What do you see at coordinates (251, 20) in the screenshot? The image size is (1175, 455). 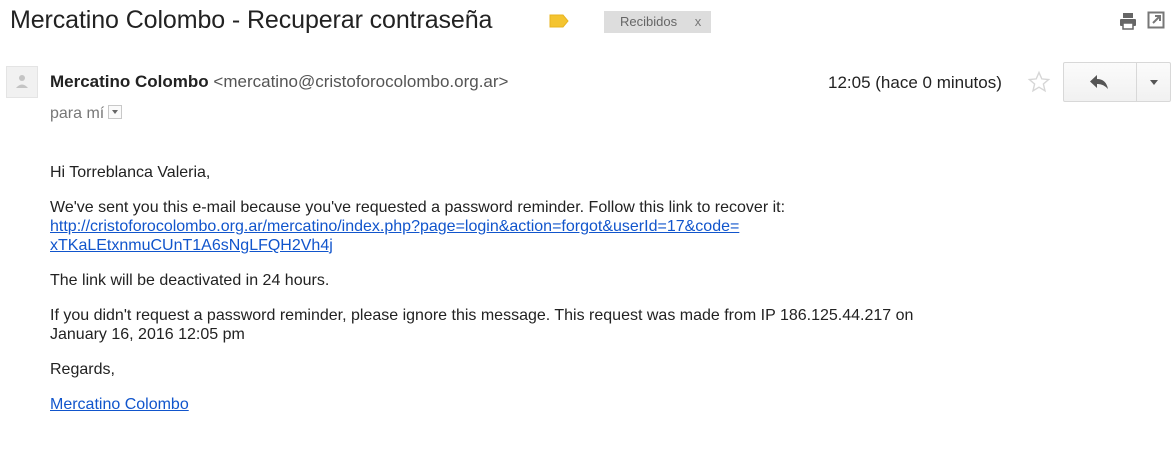 I see `email-subject: Mercatino Colombo - Recuperar contraseña` at bounding box center [251, 20].